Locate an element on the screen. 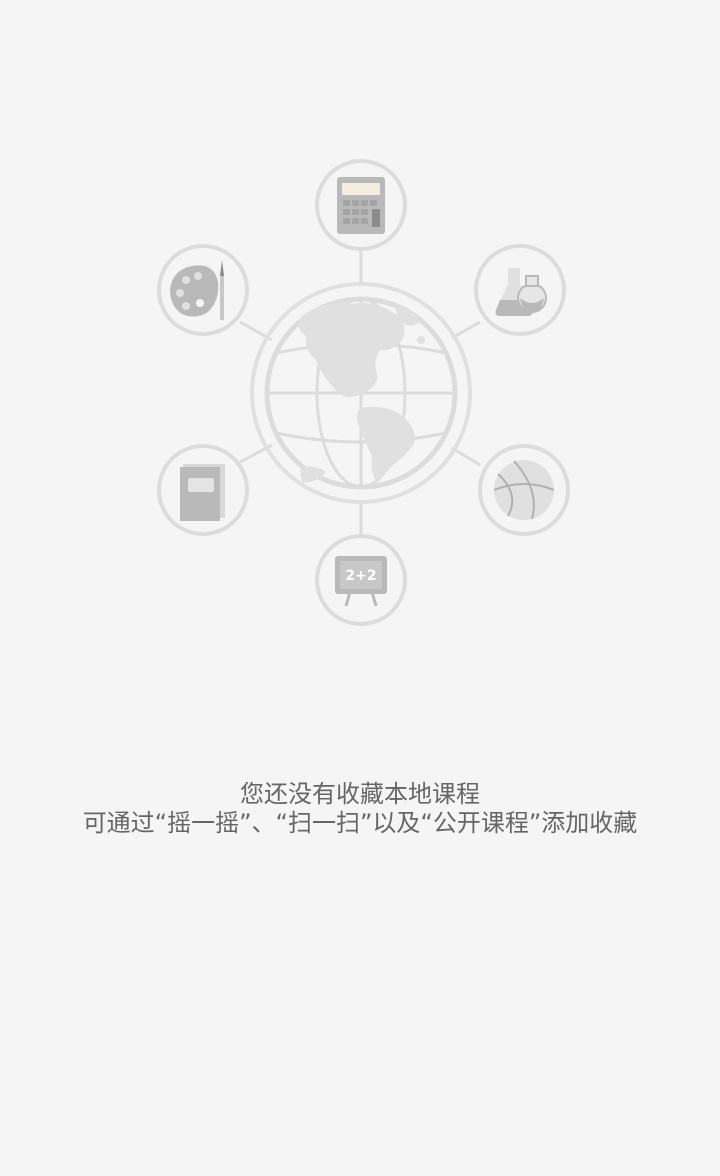  globe-icon is located at coordinates (361, 393).